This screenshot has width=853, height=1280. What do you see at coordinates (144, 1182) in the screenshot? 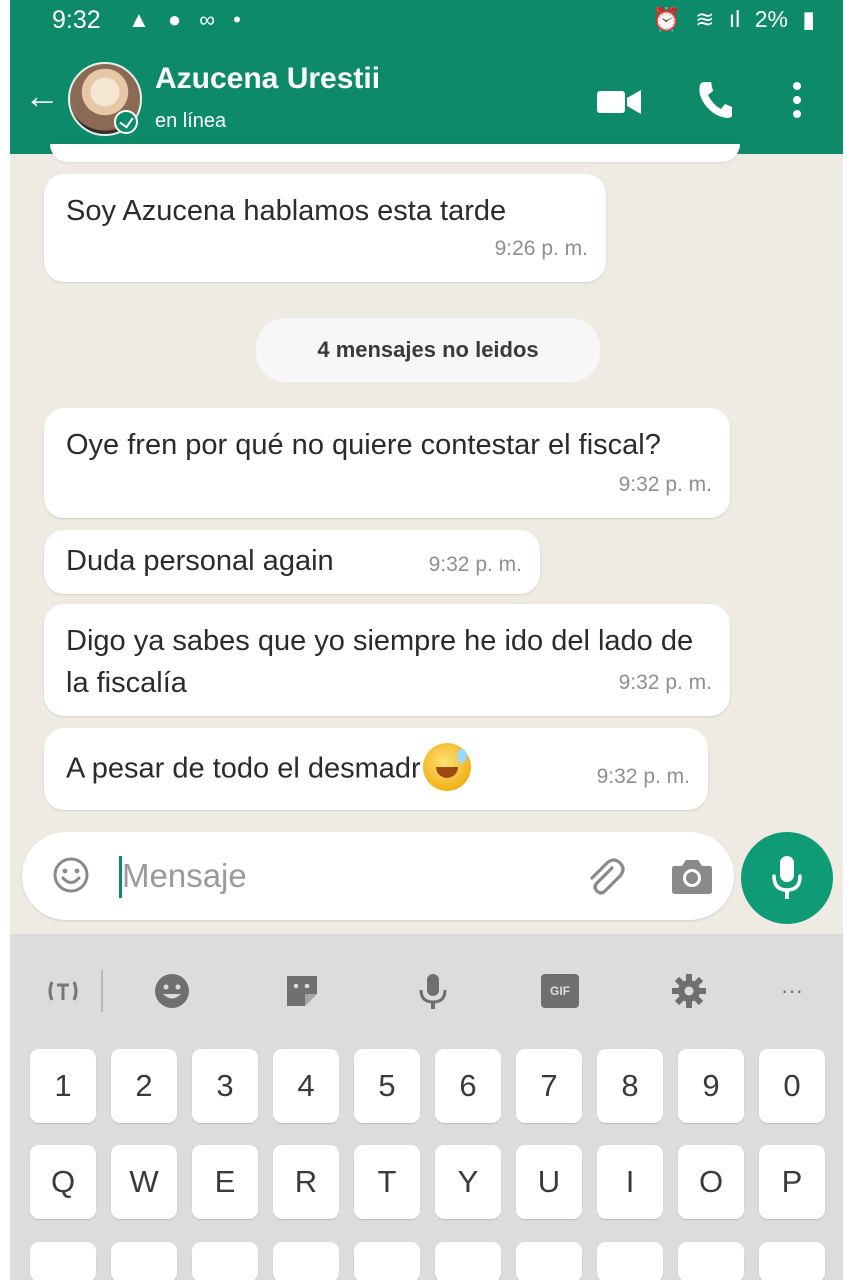
I see `key-w: W` at bounding box center [144, 1182].